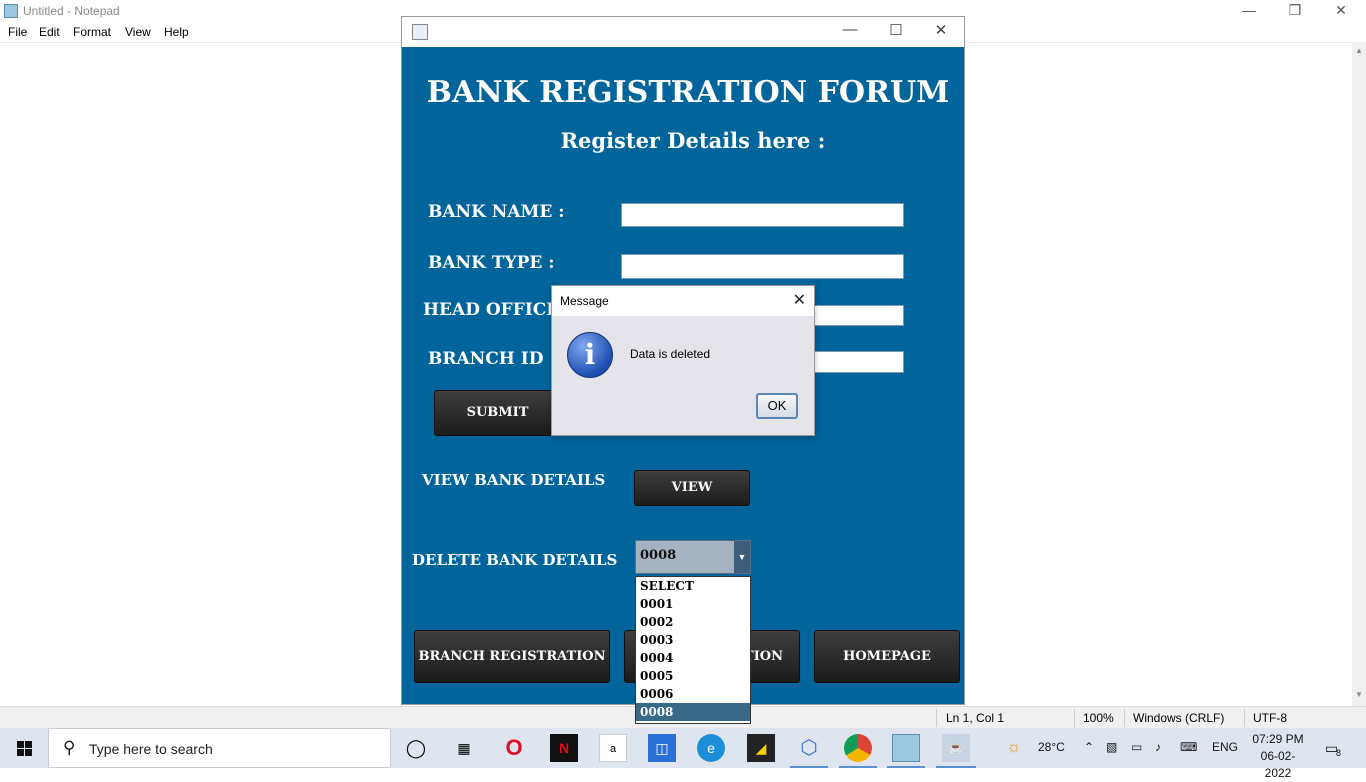  I want to click on page-subtitle: Register Details here :, so click(693, 140).